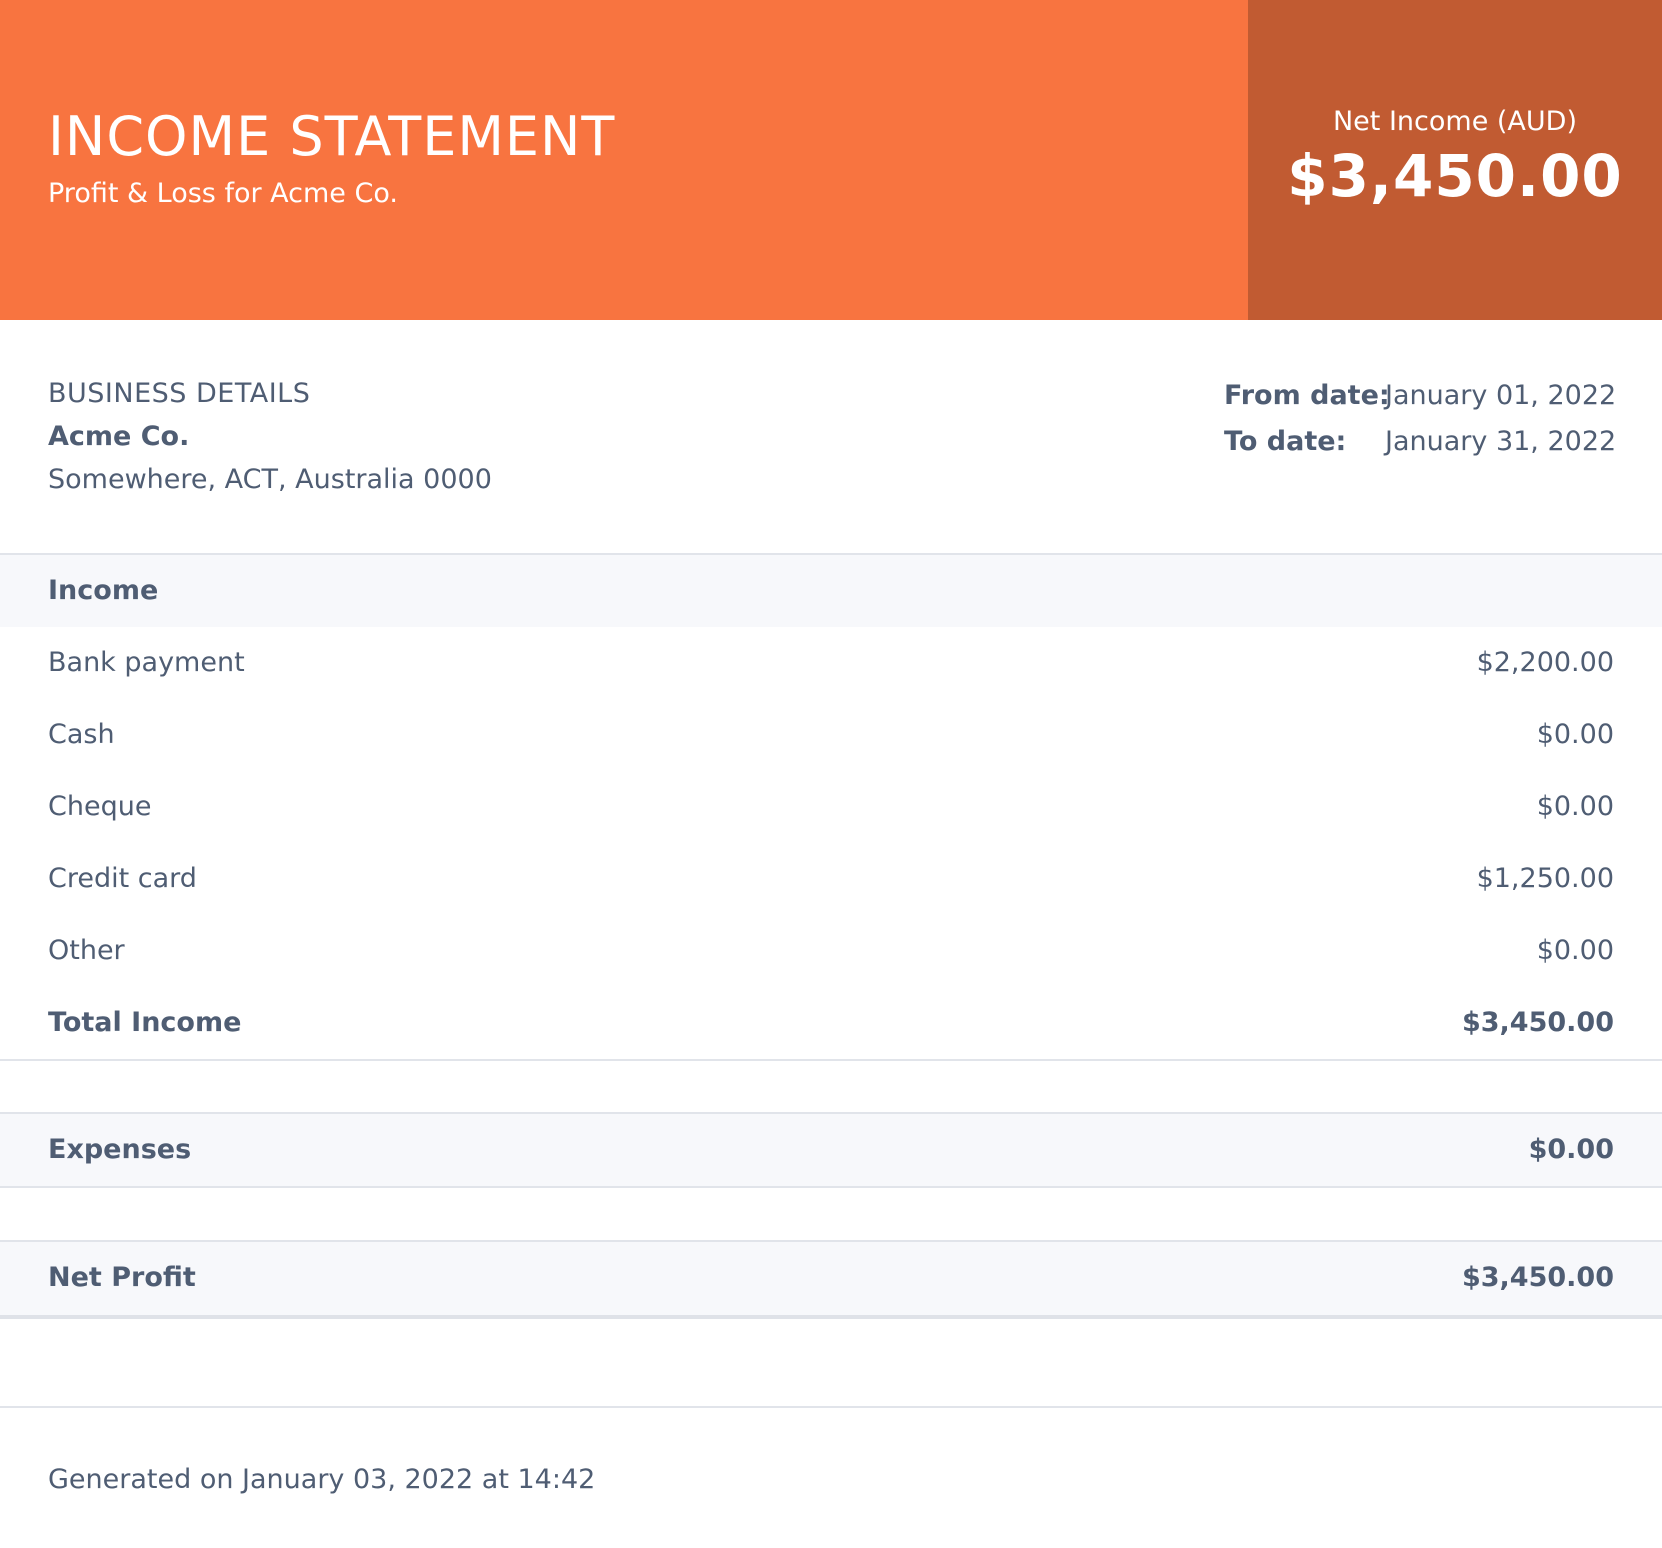 The width and height of the screenshot is (1662, 1548). I want to click on income-row-label: Bank payment, so click(146, 662).